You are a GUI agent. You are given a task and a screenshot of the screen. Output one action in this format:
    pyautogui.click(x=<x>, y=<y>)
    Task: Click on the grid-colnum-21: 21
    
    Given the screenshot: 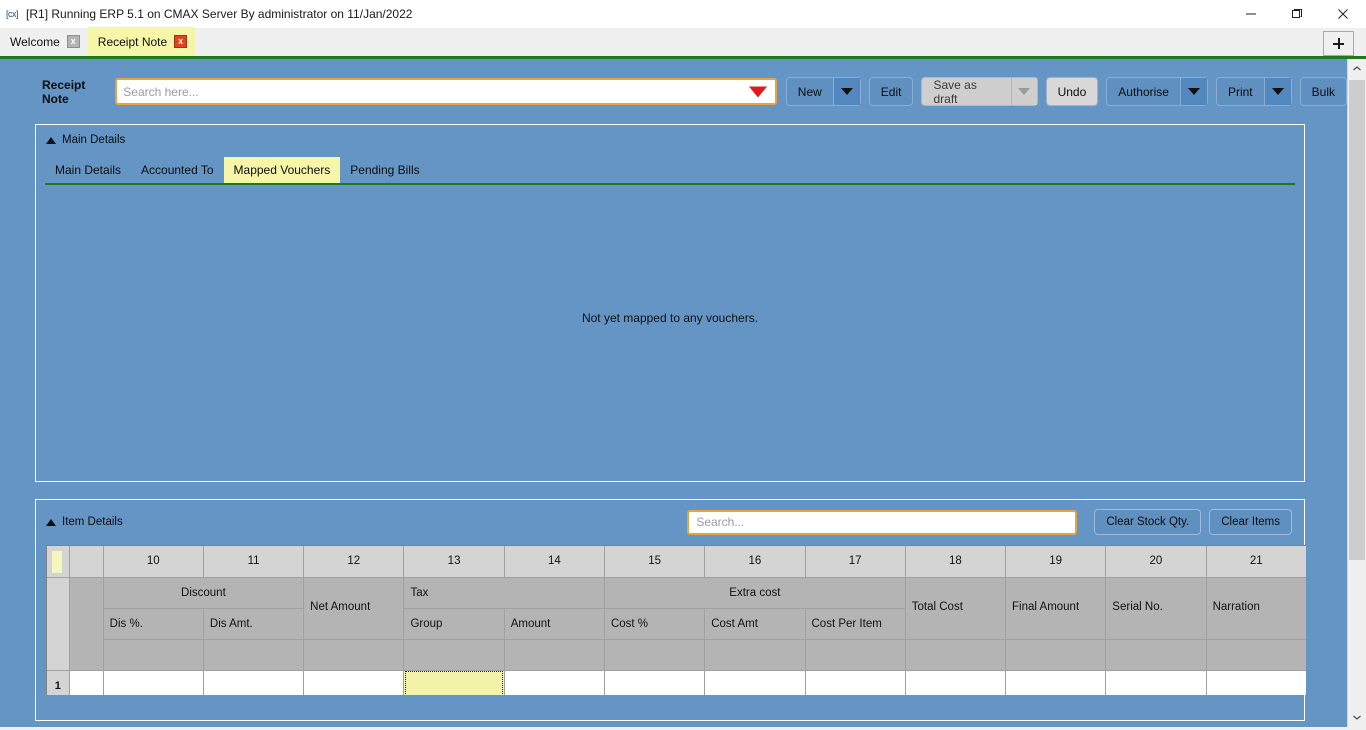 What is the action you would take?
    pyautogui.click(x=1256, y=562)
    